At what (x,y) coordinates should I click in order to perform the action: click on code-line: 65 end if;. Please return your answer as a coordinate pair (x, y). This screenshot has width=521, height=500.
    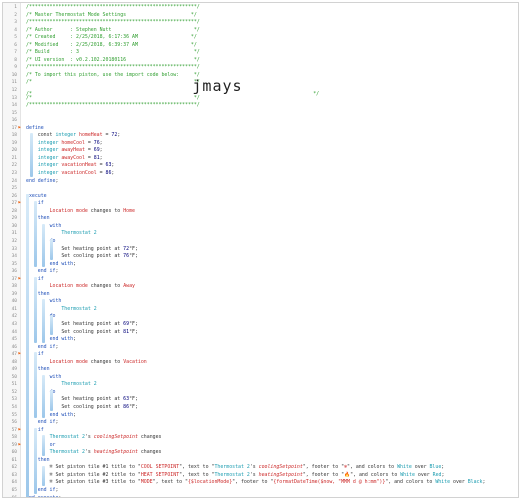
    Looking at the image, I should click on (260, 491).